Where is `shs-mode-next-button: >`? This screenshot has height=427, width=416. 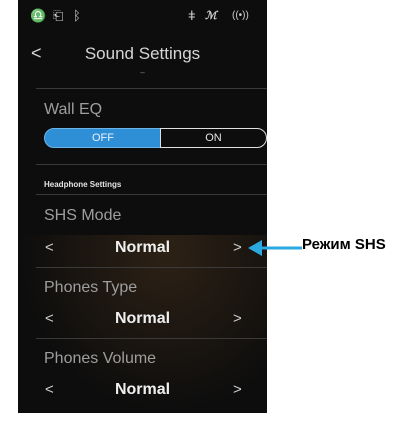
shs-mode-next-button: > is located at coordinates (237, 247).